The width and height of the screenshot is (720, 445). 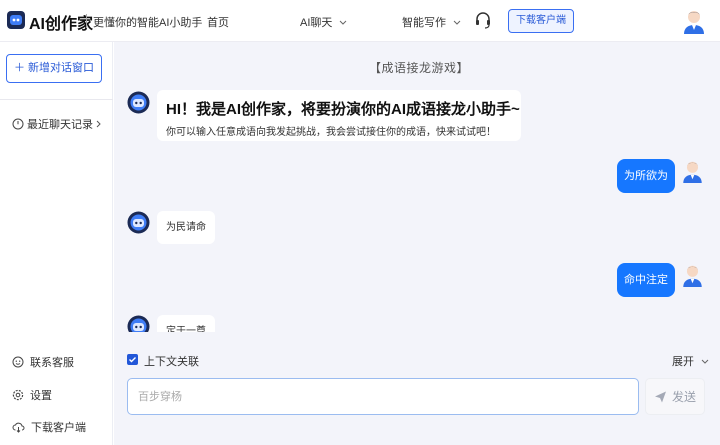 I want to click on bot-message: 为民请命, so click(x=186, y=227).